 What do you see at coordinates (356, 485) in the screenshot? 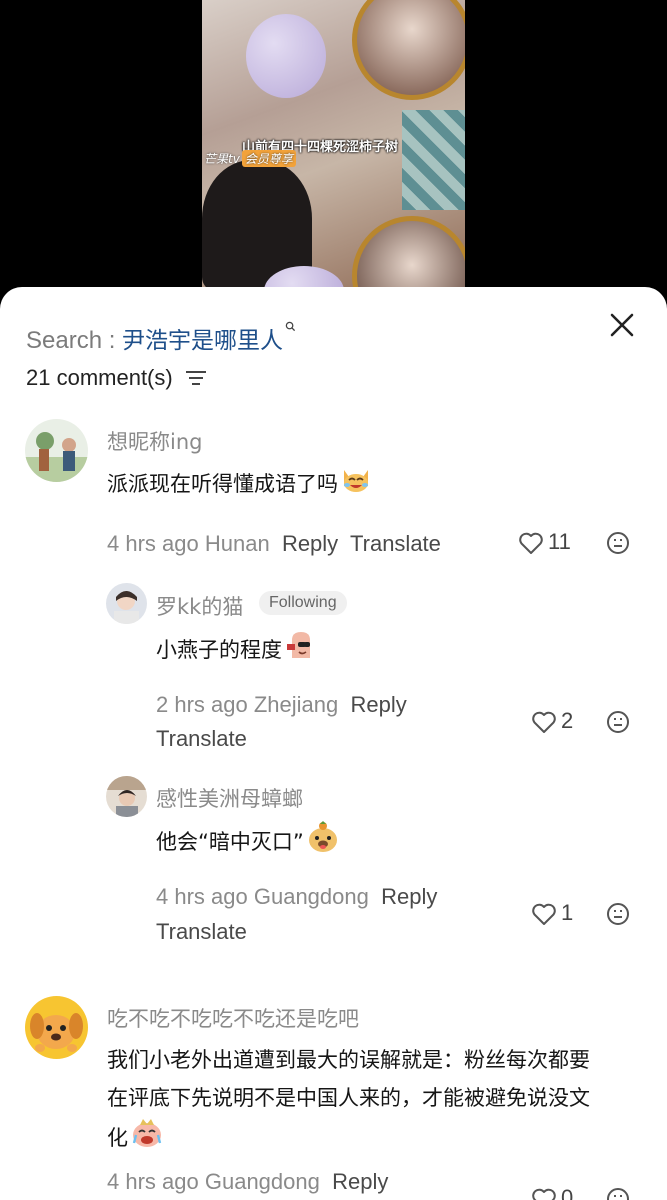
I see `laughing-cat-emoji-icon` at bounding box center [356, 485].